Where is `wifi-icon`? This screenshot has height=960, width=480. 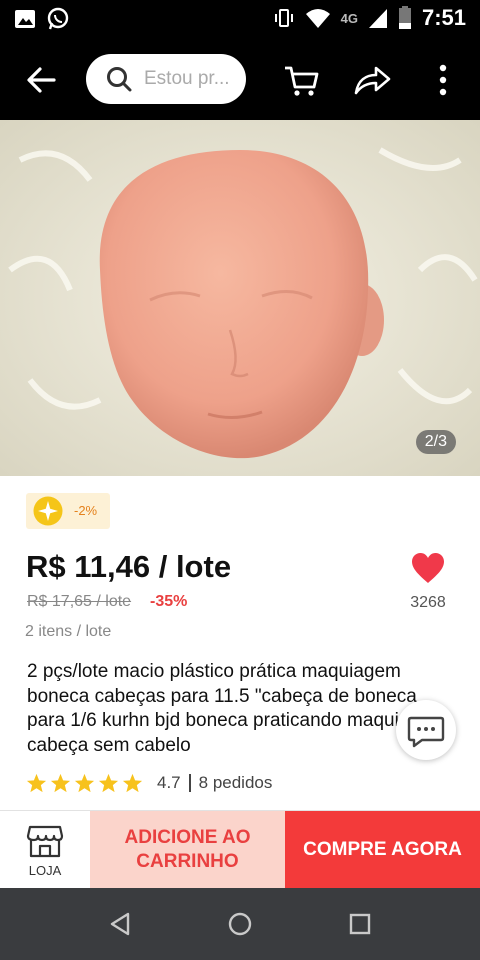
wifi-icon is located at coordinates (317, 18).